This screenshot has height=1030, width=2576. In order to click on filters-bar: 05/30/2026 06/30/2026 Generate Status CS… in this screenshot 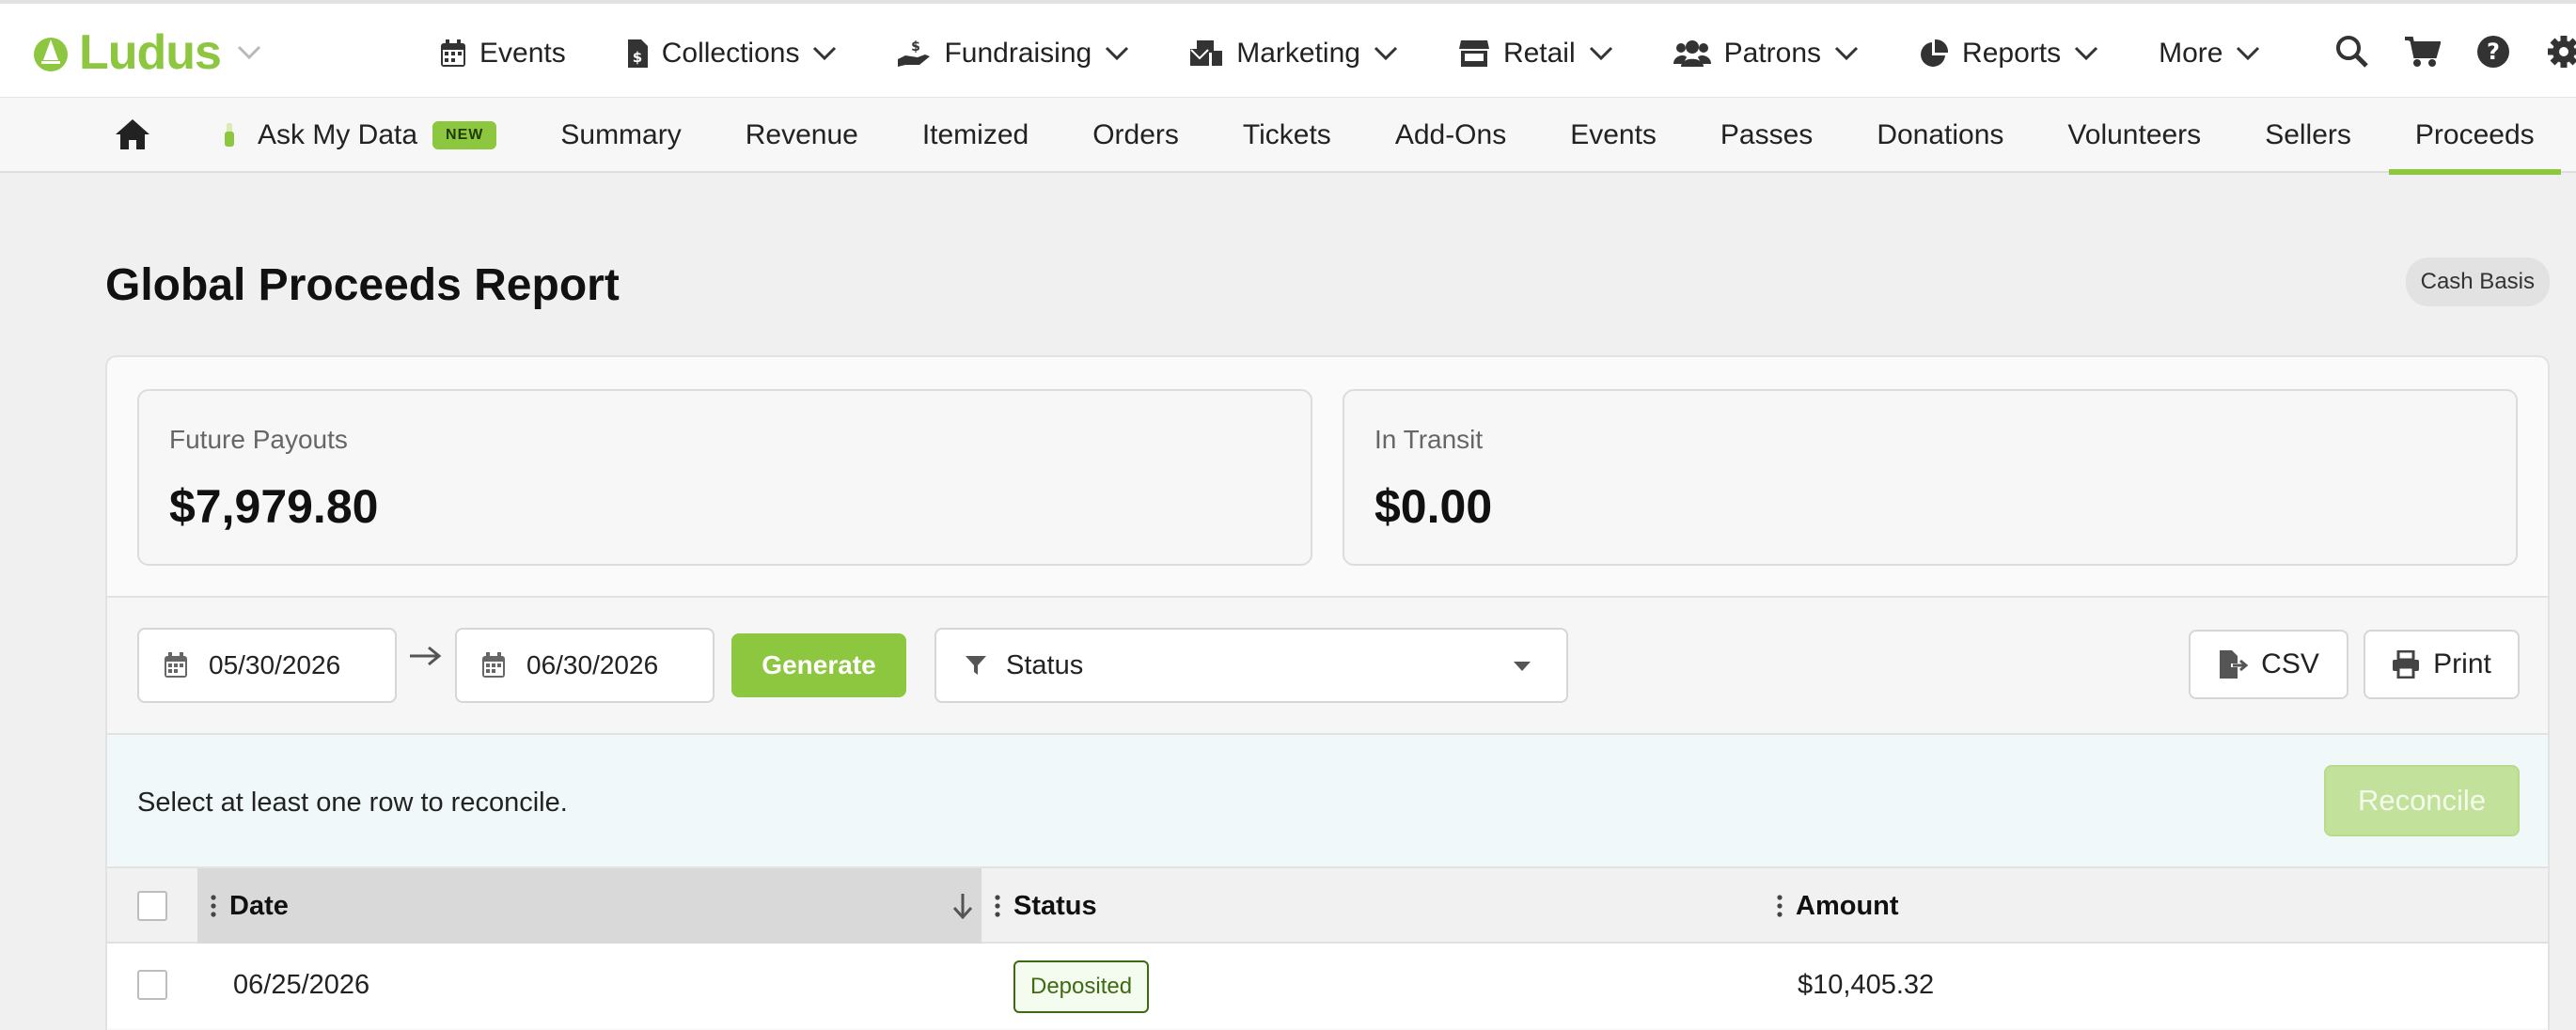, I will do `click(1328, 664)`.